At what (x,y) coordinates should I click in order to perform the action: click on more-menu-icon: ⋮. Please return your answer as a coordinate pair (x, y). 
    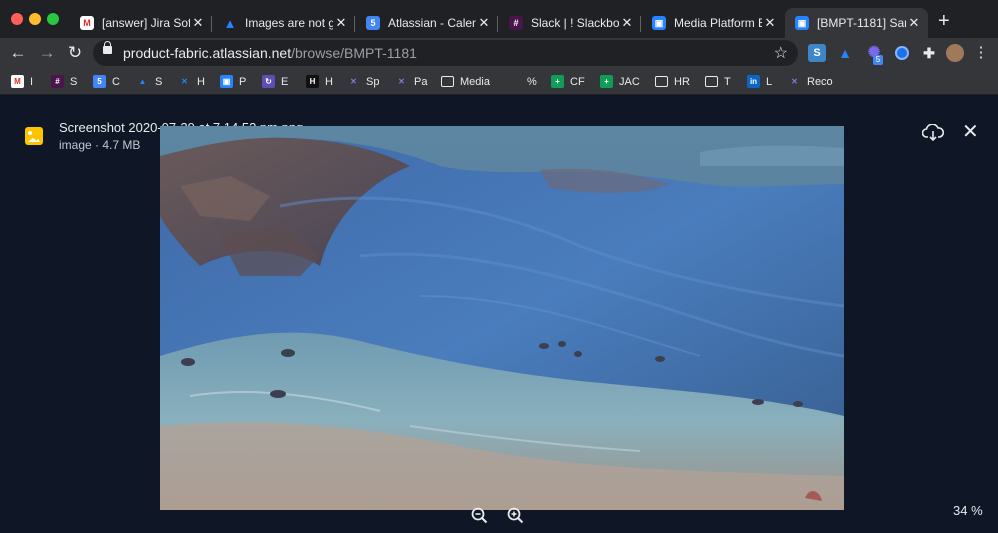
    Looking at the image, I should click on (981, 53).